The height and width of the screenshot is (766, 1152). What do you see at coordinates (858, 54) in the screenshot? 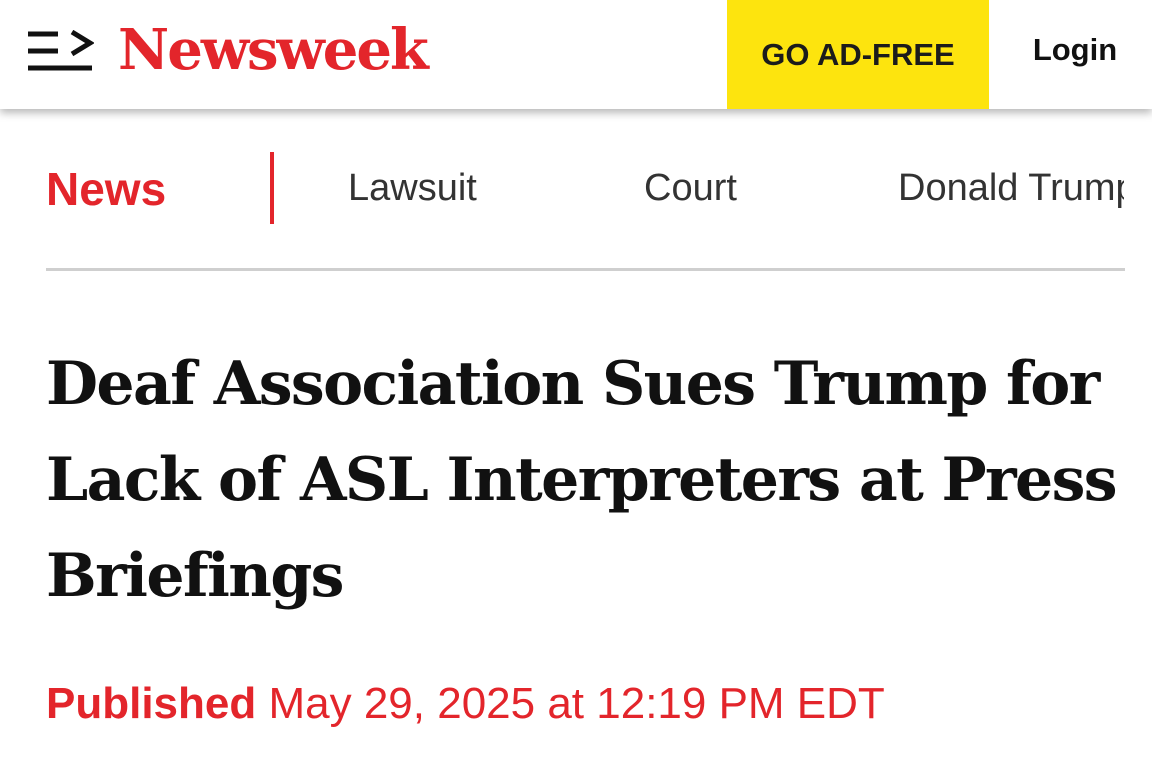
I see `go-ad-free-button: GO AD-FREE` at bounding box center [858, 54].